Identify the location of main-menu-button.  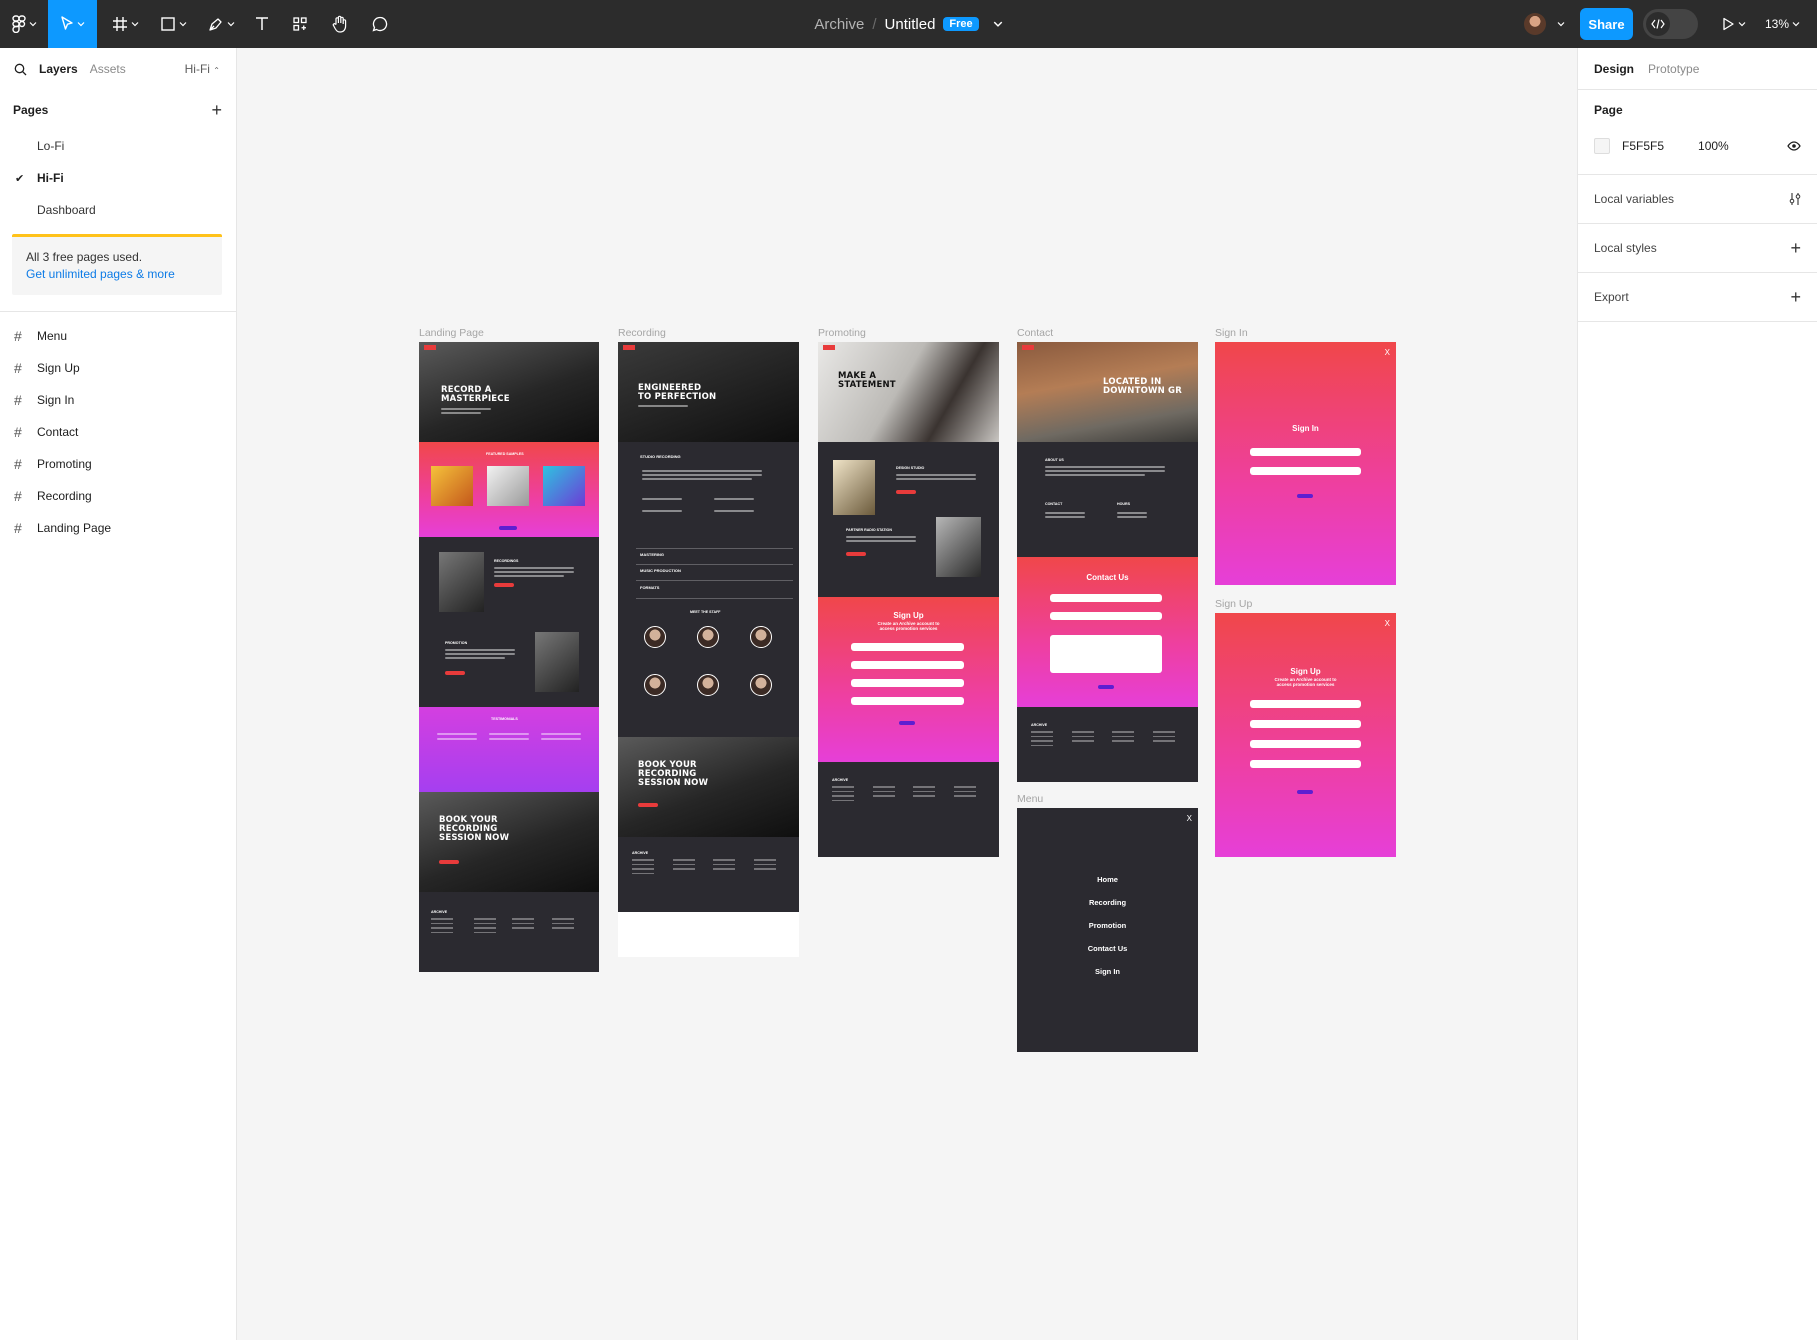
(24, 24).